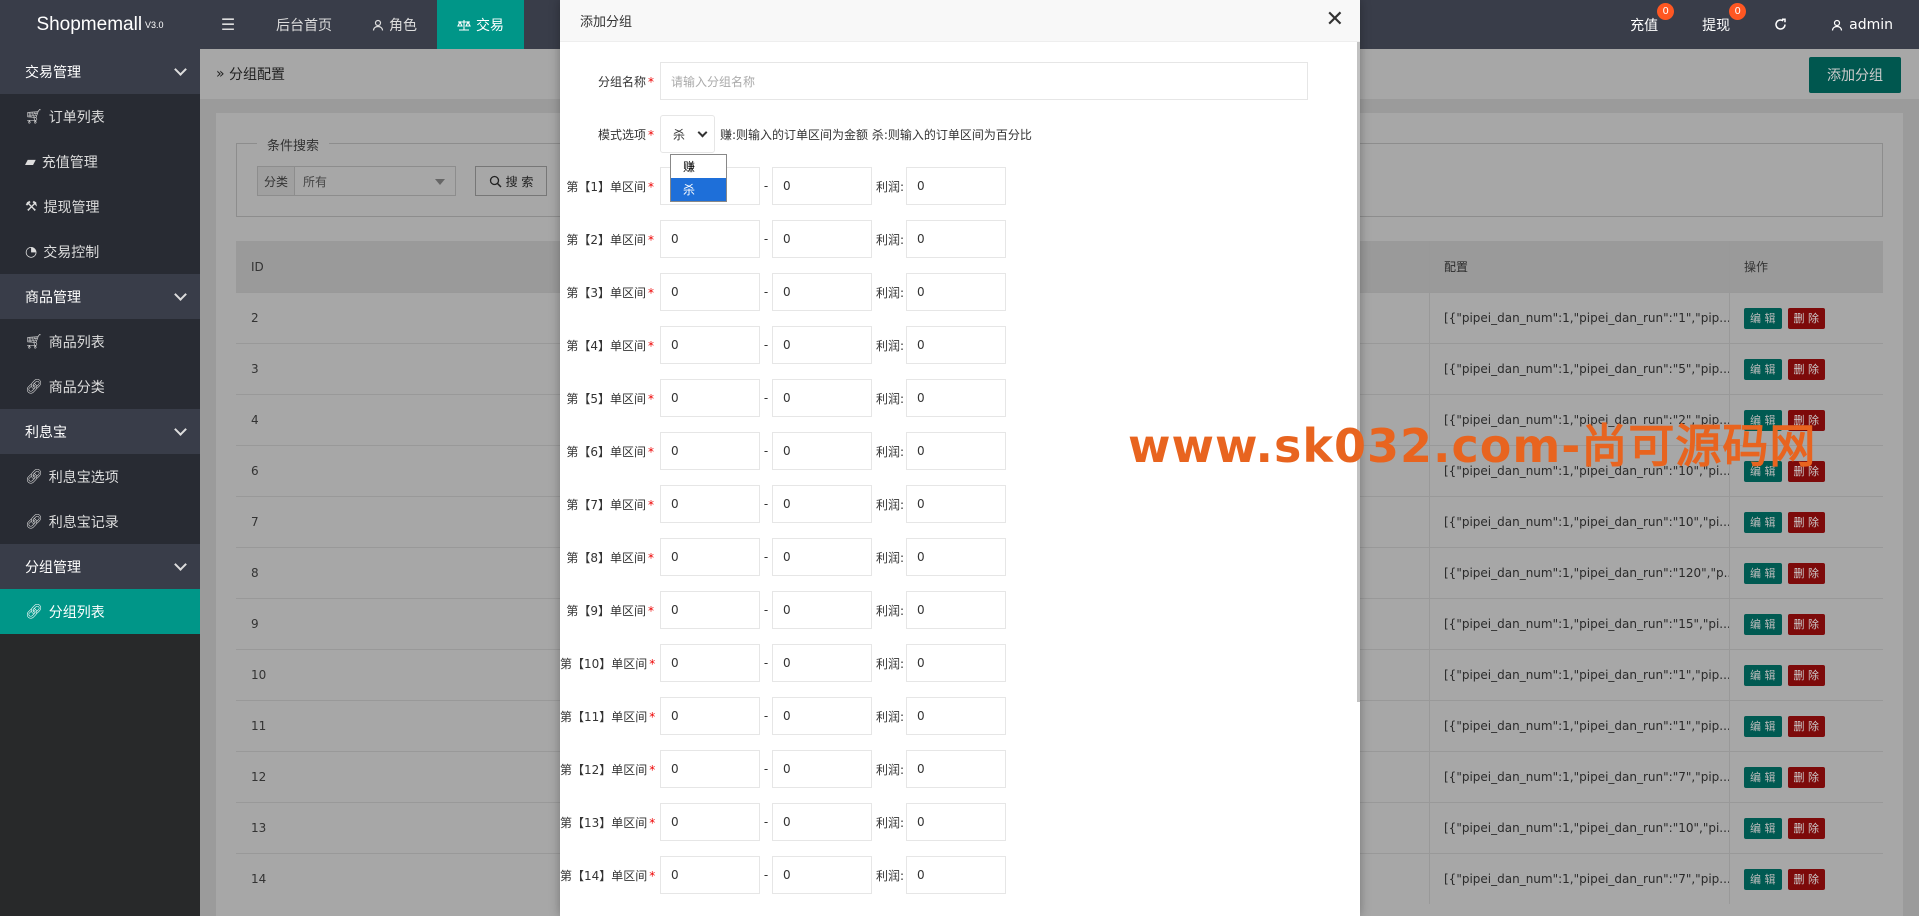  I want to click on search-button: 搜 索, so click(511, 181).